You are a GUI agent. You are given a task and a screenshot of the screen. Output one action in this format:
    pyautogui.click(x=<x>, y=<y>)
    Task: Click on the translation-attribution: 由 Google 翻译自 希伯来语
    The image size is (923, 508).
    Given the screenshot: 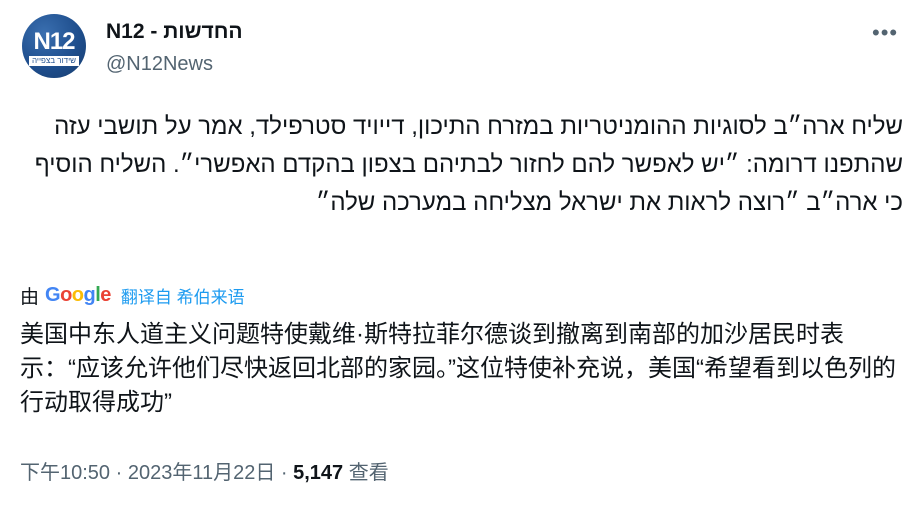 What is the action you would take?
    pyautogui.click(x=132, y=295)
    